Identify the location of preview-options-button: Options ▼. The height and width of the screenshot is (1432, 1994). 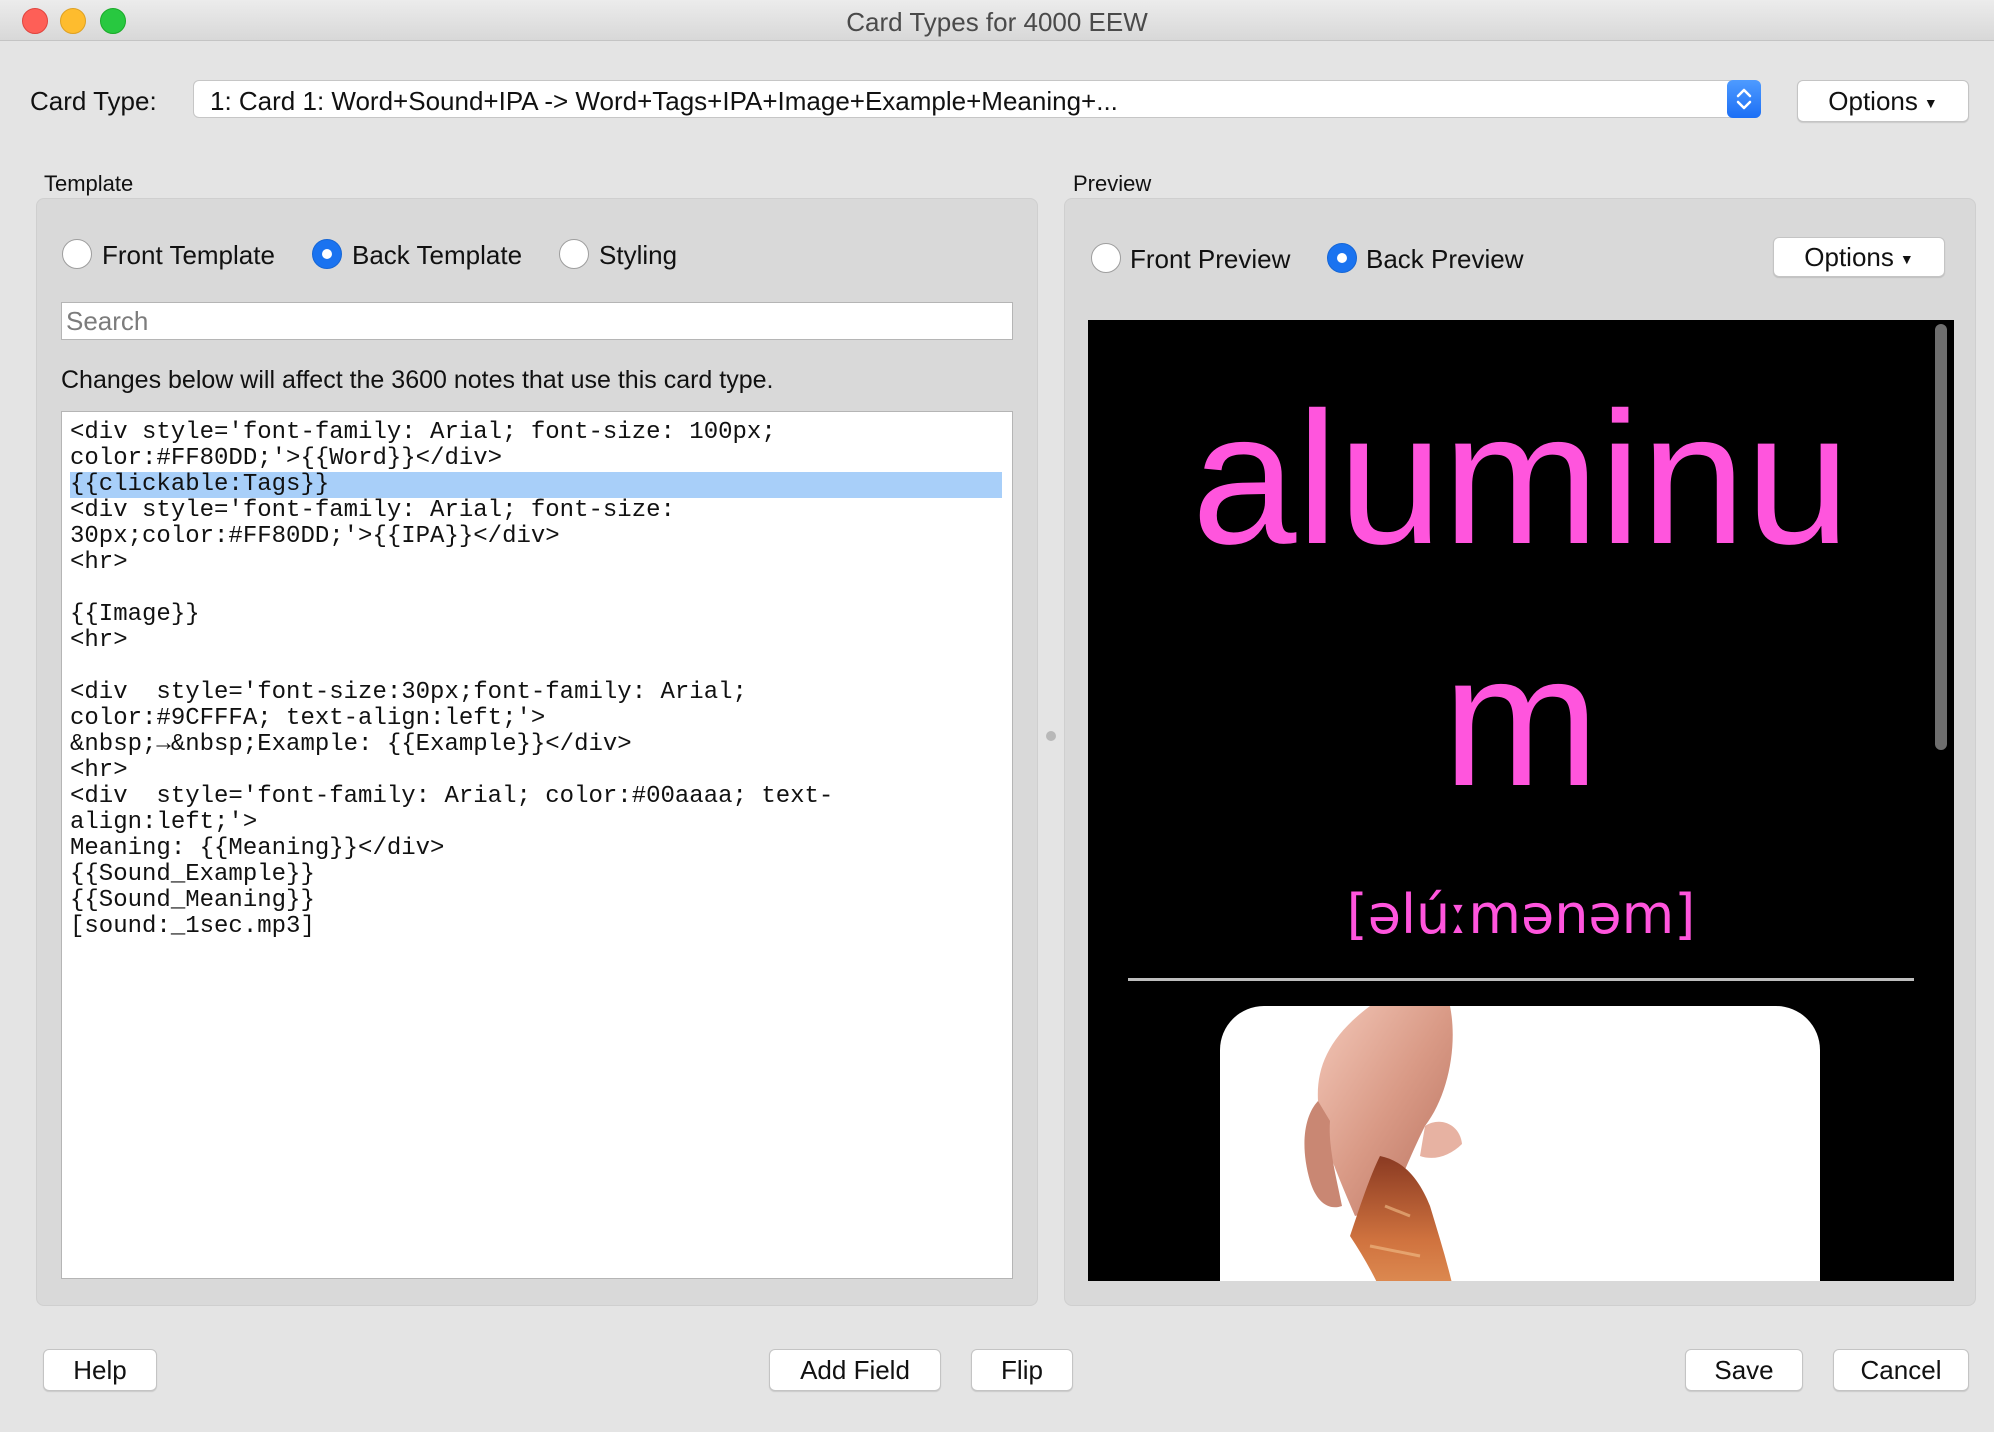
(1859, 257).